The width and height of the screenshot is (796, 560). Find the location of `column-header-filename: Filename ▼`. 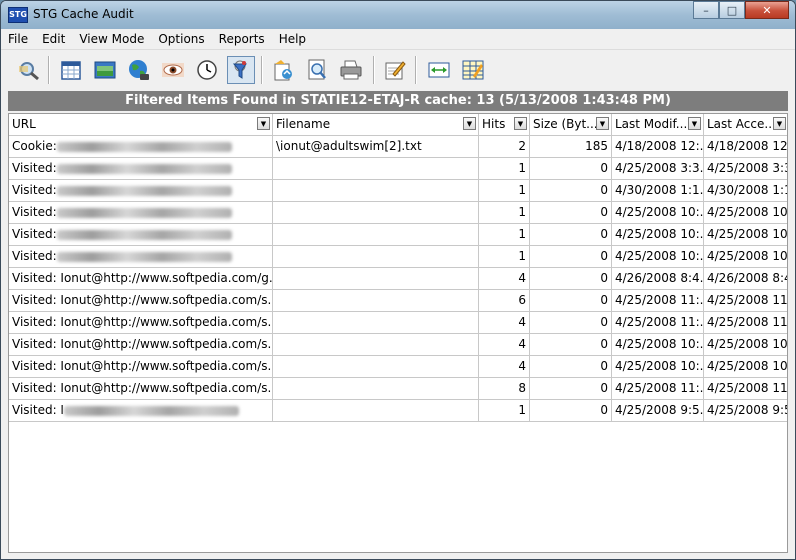

column-header-filename: Filename ▼ is located at coordinates (376, 124).